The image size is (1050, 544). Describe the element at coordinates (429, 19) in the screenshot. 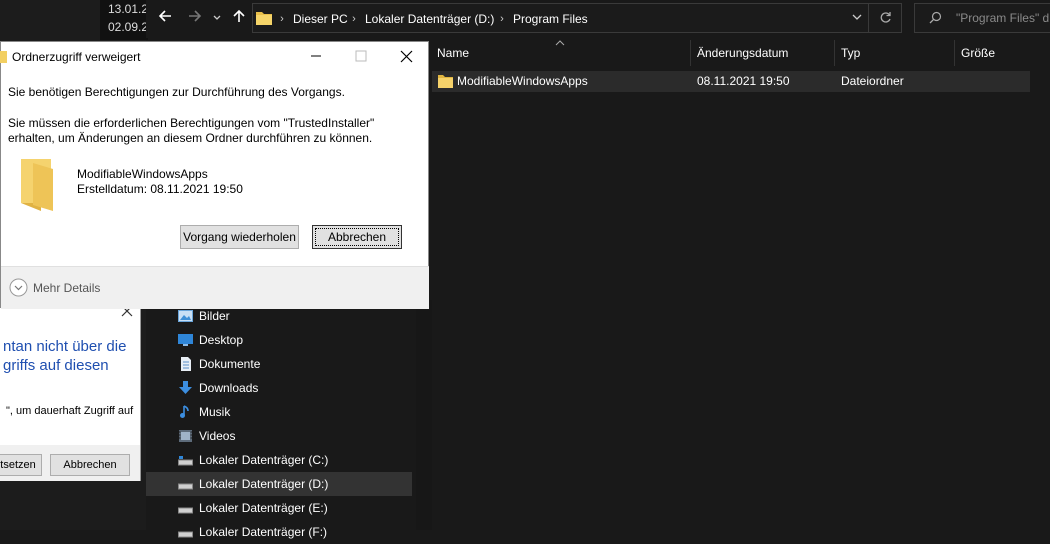

I see `breadcrumb-drive-d: Lokaler Datenträger (D:)` at that location.